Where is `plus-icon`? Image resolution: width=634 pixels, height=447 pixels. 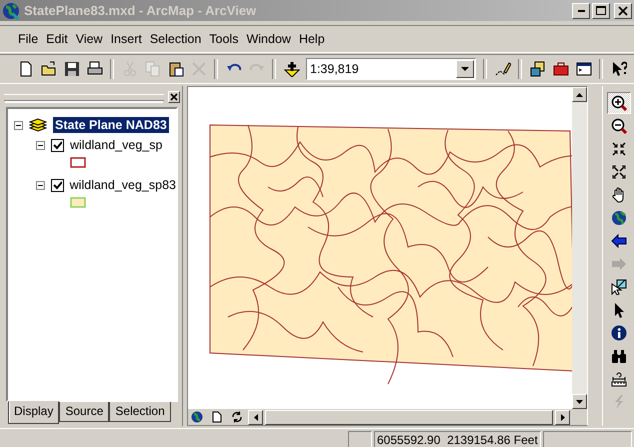
plus-icon is located at coordinates (292, 69).